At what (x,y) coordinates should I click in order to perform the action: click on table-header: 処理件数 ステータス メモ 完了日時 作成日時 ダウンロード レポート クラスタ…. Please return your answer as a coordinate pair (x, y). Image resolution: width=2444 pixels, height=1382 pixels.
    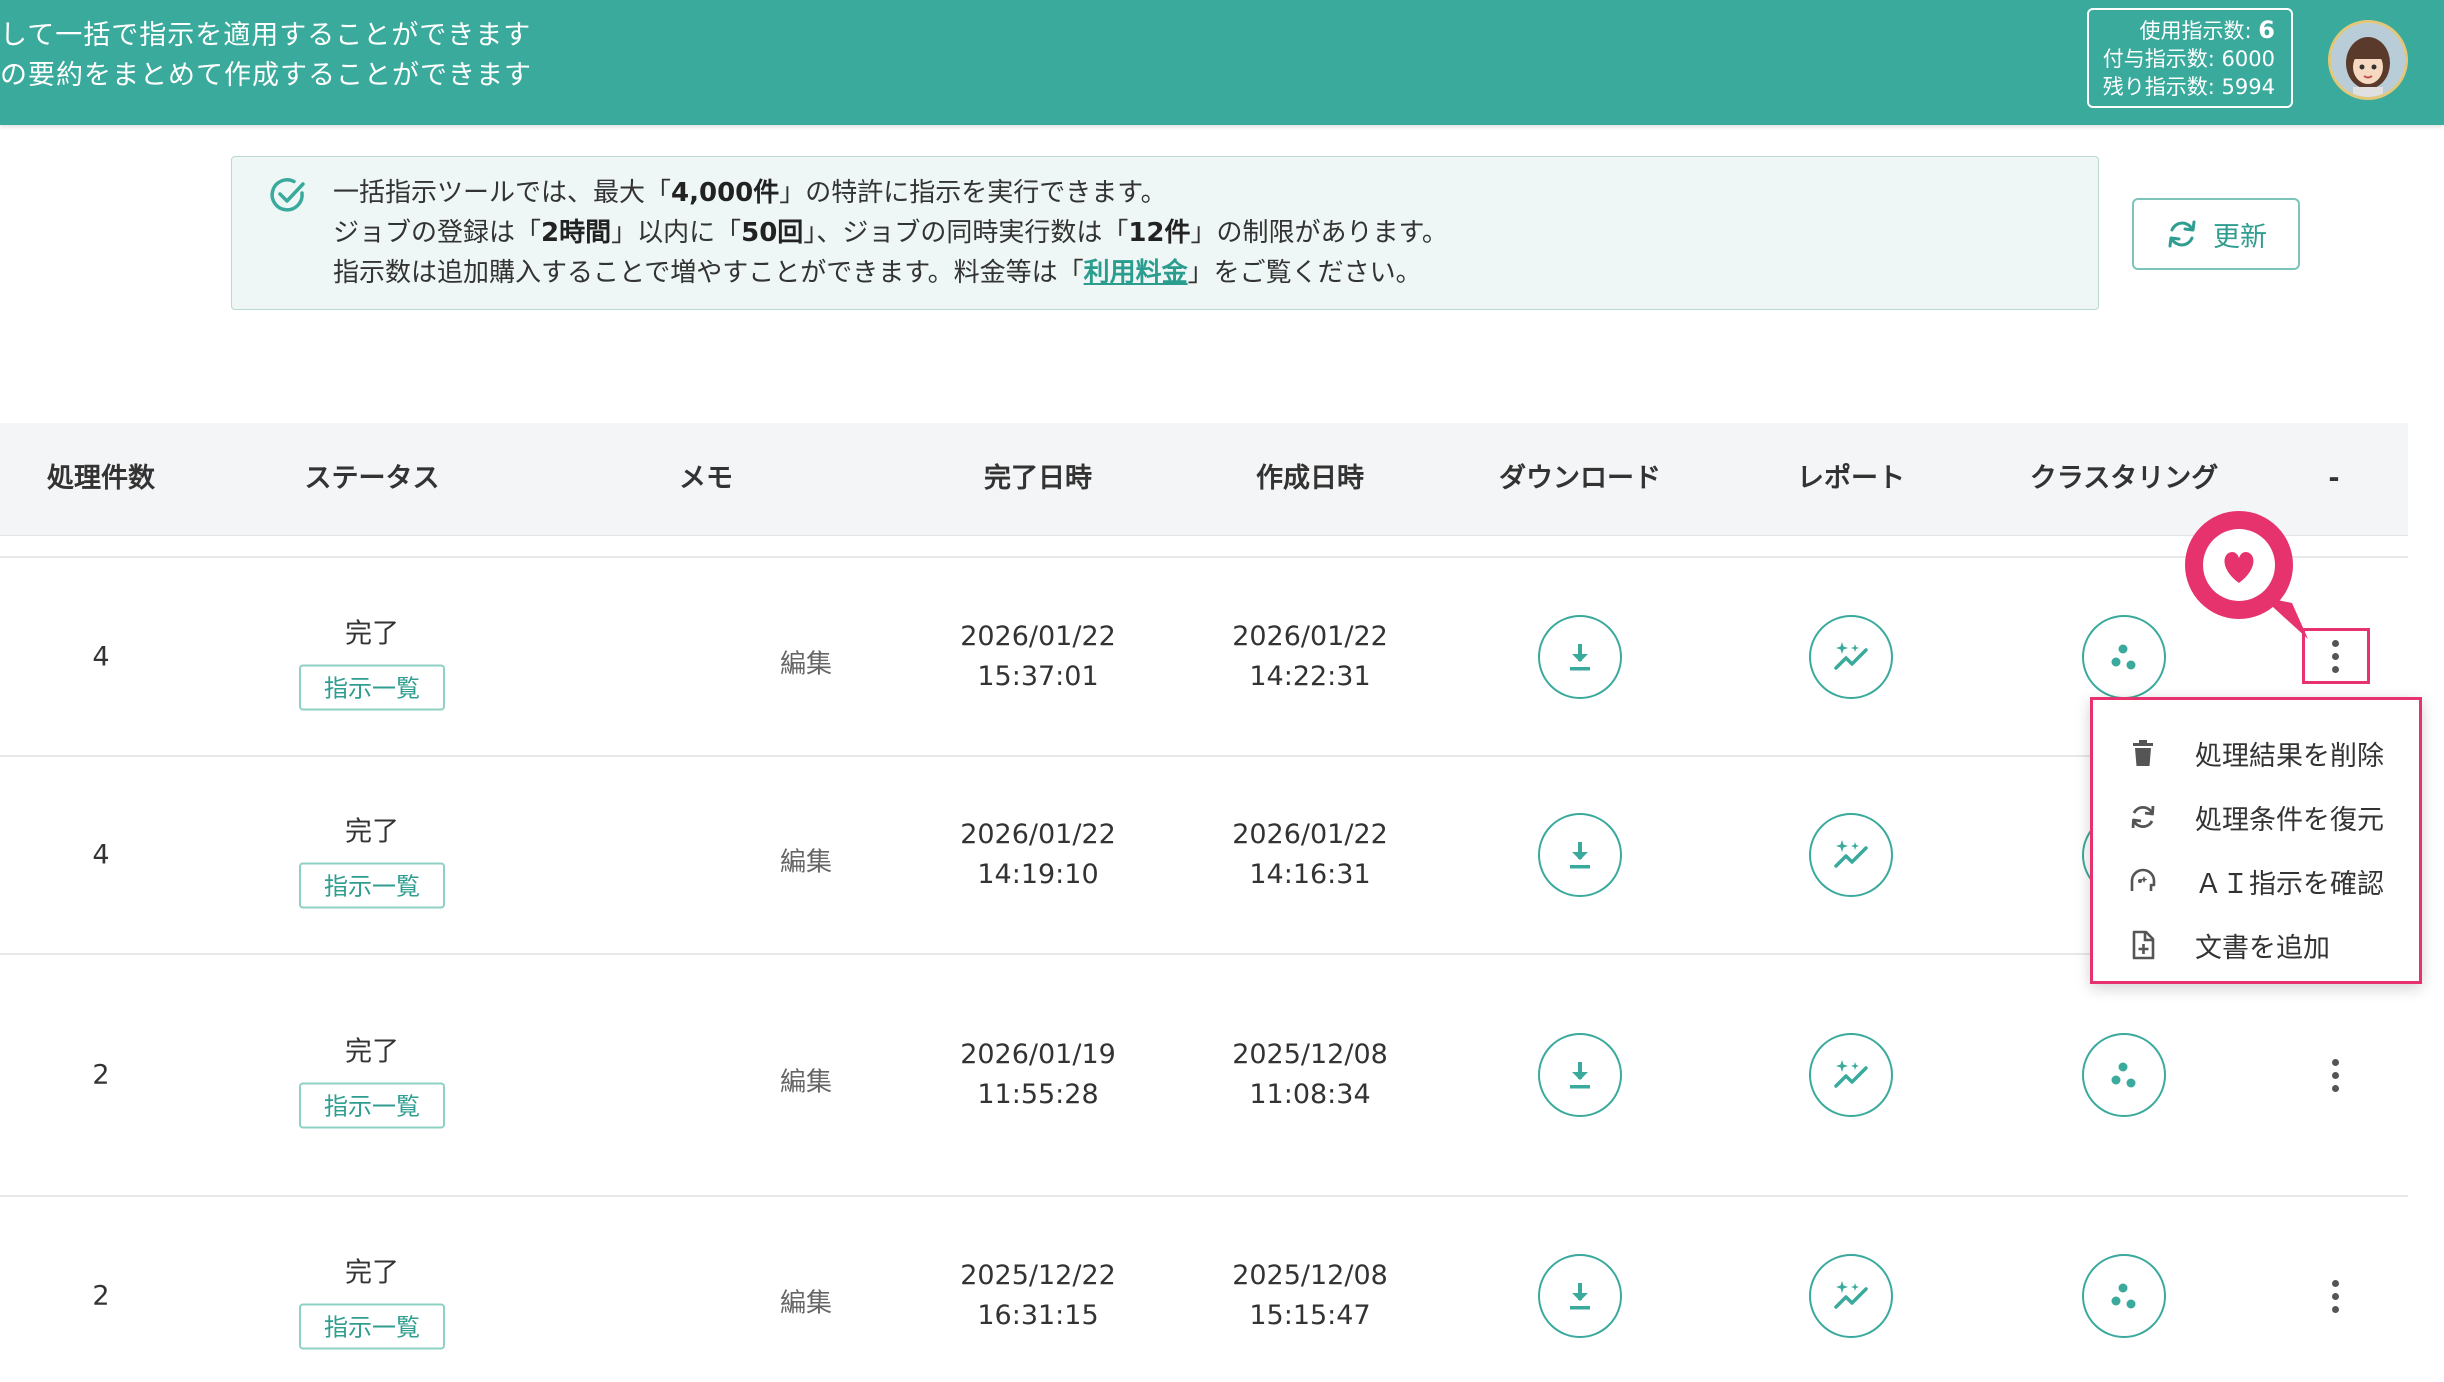
    Looking at the image, I should click on (1204, 479).